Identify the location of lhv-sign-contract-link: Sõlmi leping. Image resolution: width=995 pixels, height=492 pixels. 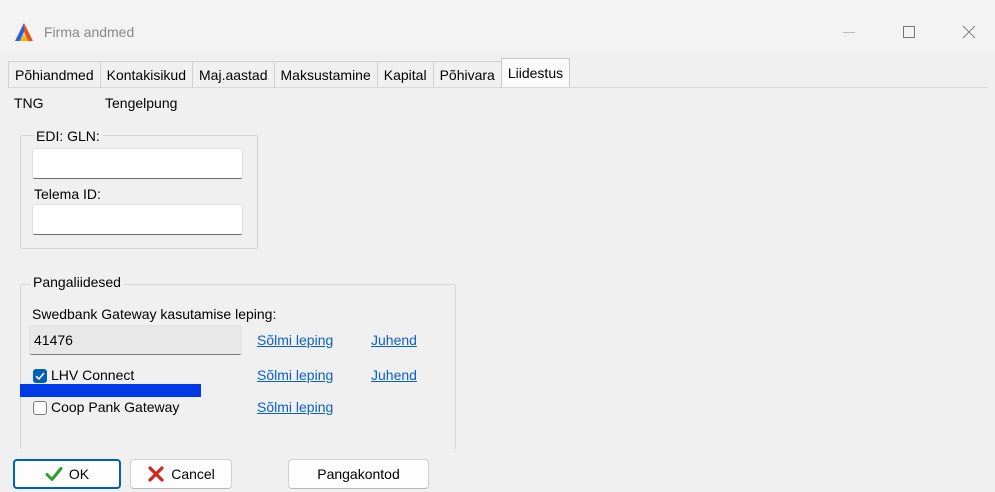
(295, 375).